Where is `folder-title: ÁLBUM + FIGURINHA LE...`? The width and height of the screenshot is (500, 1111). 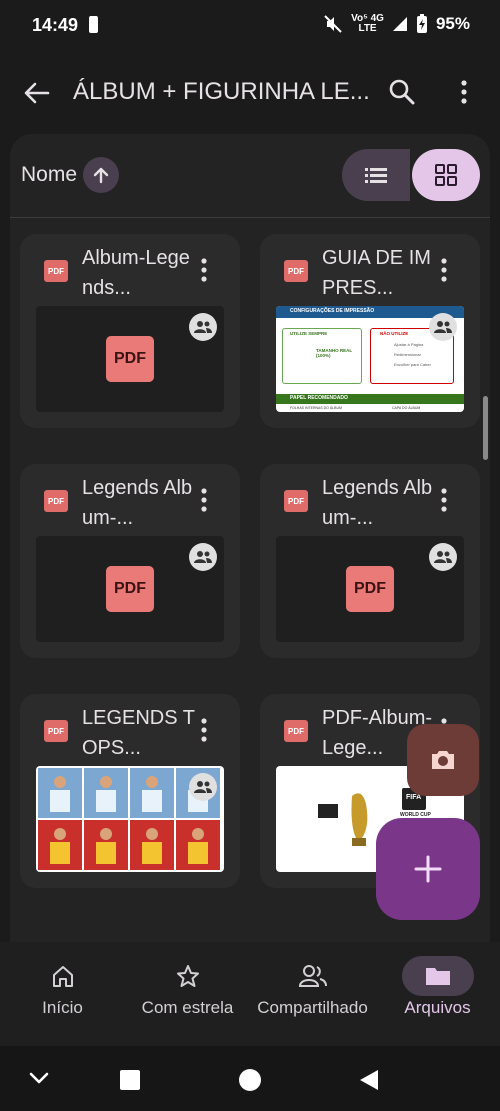
folder-title: ÁLBUM + FIGURINHA LE... is located at coordinates (221, 91).